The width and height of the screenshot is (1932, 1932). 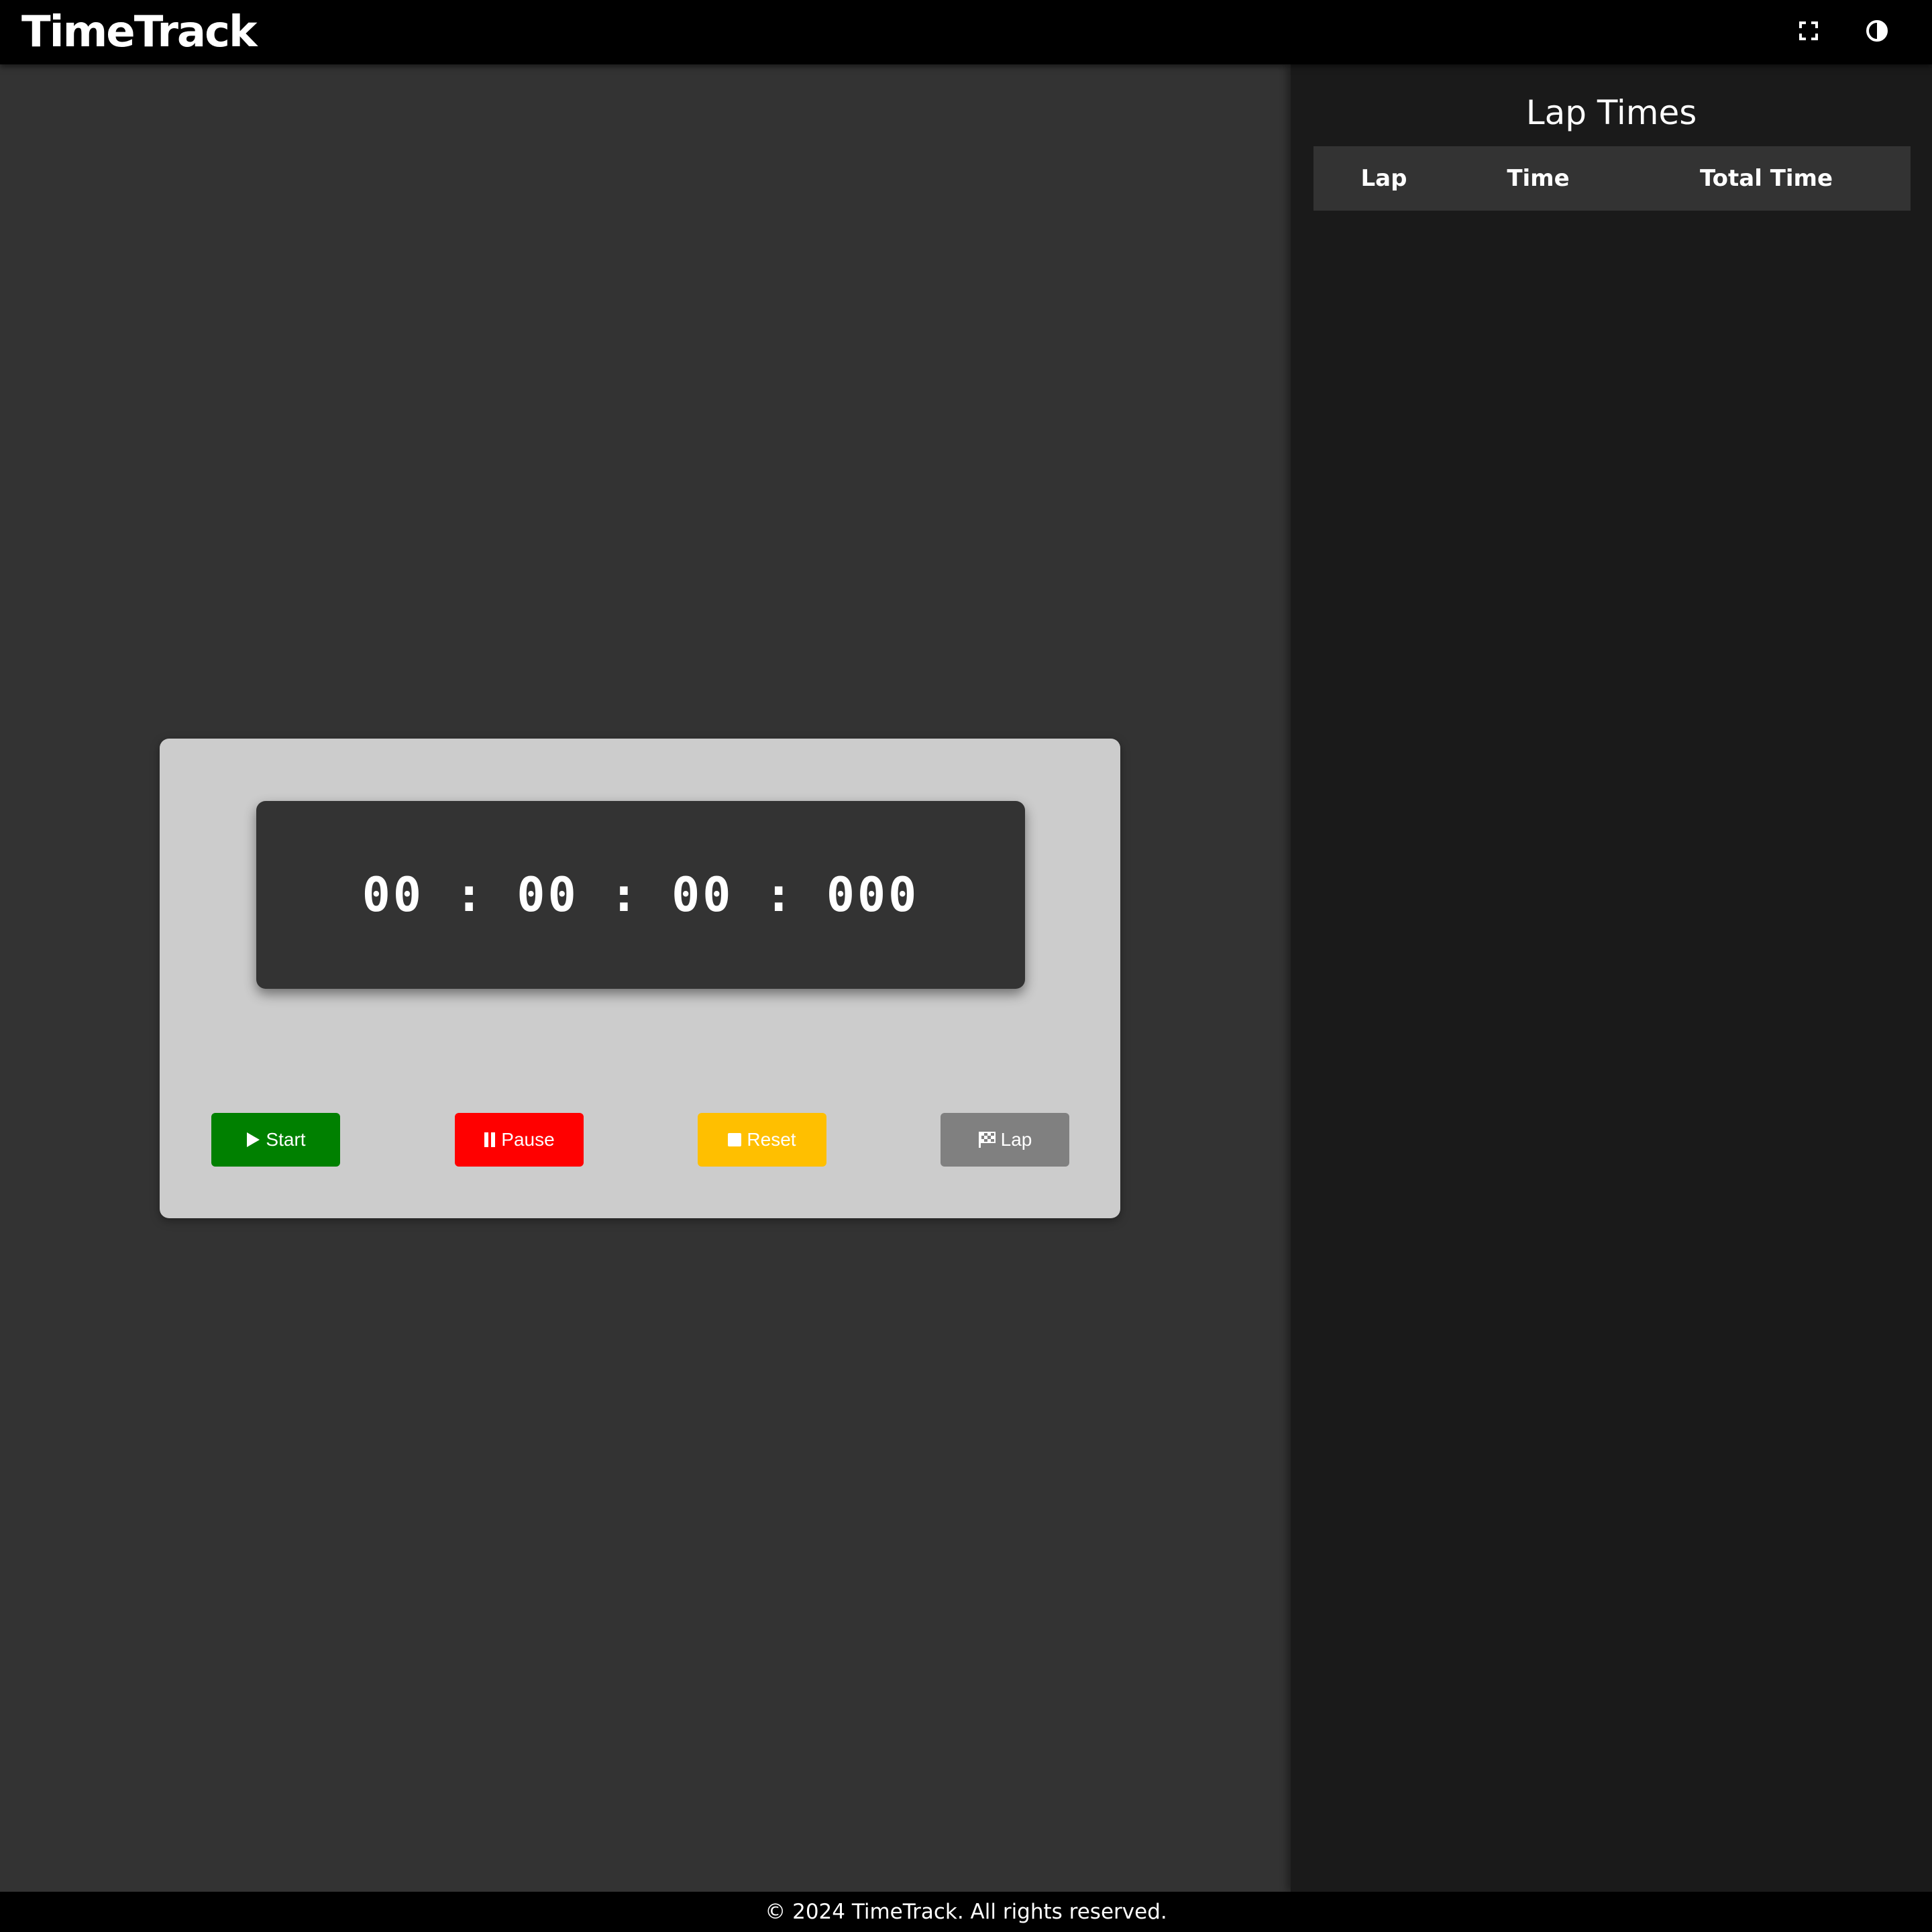 I want to click on reset-button: Reset, so click(x=762, y=1140).